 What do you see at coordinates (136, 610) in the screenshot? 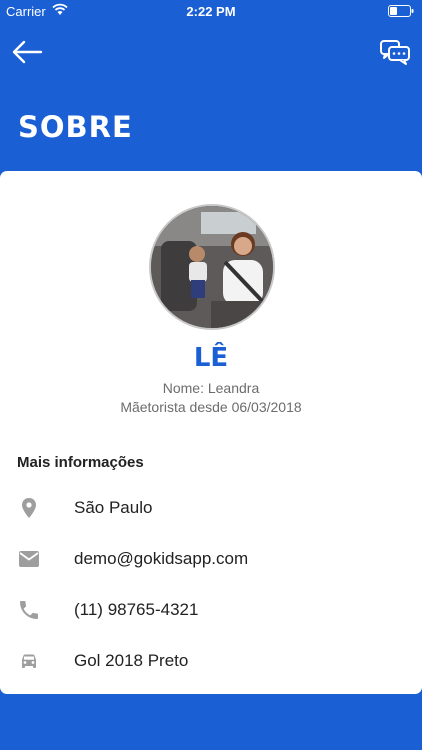
I see `info-phone: (11) 98765-4321` at bounding box center [136, 610].